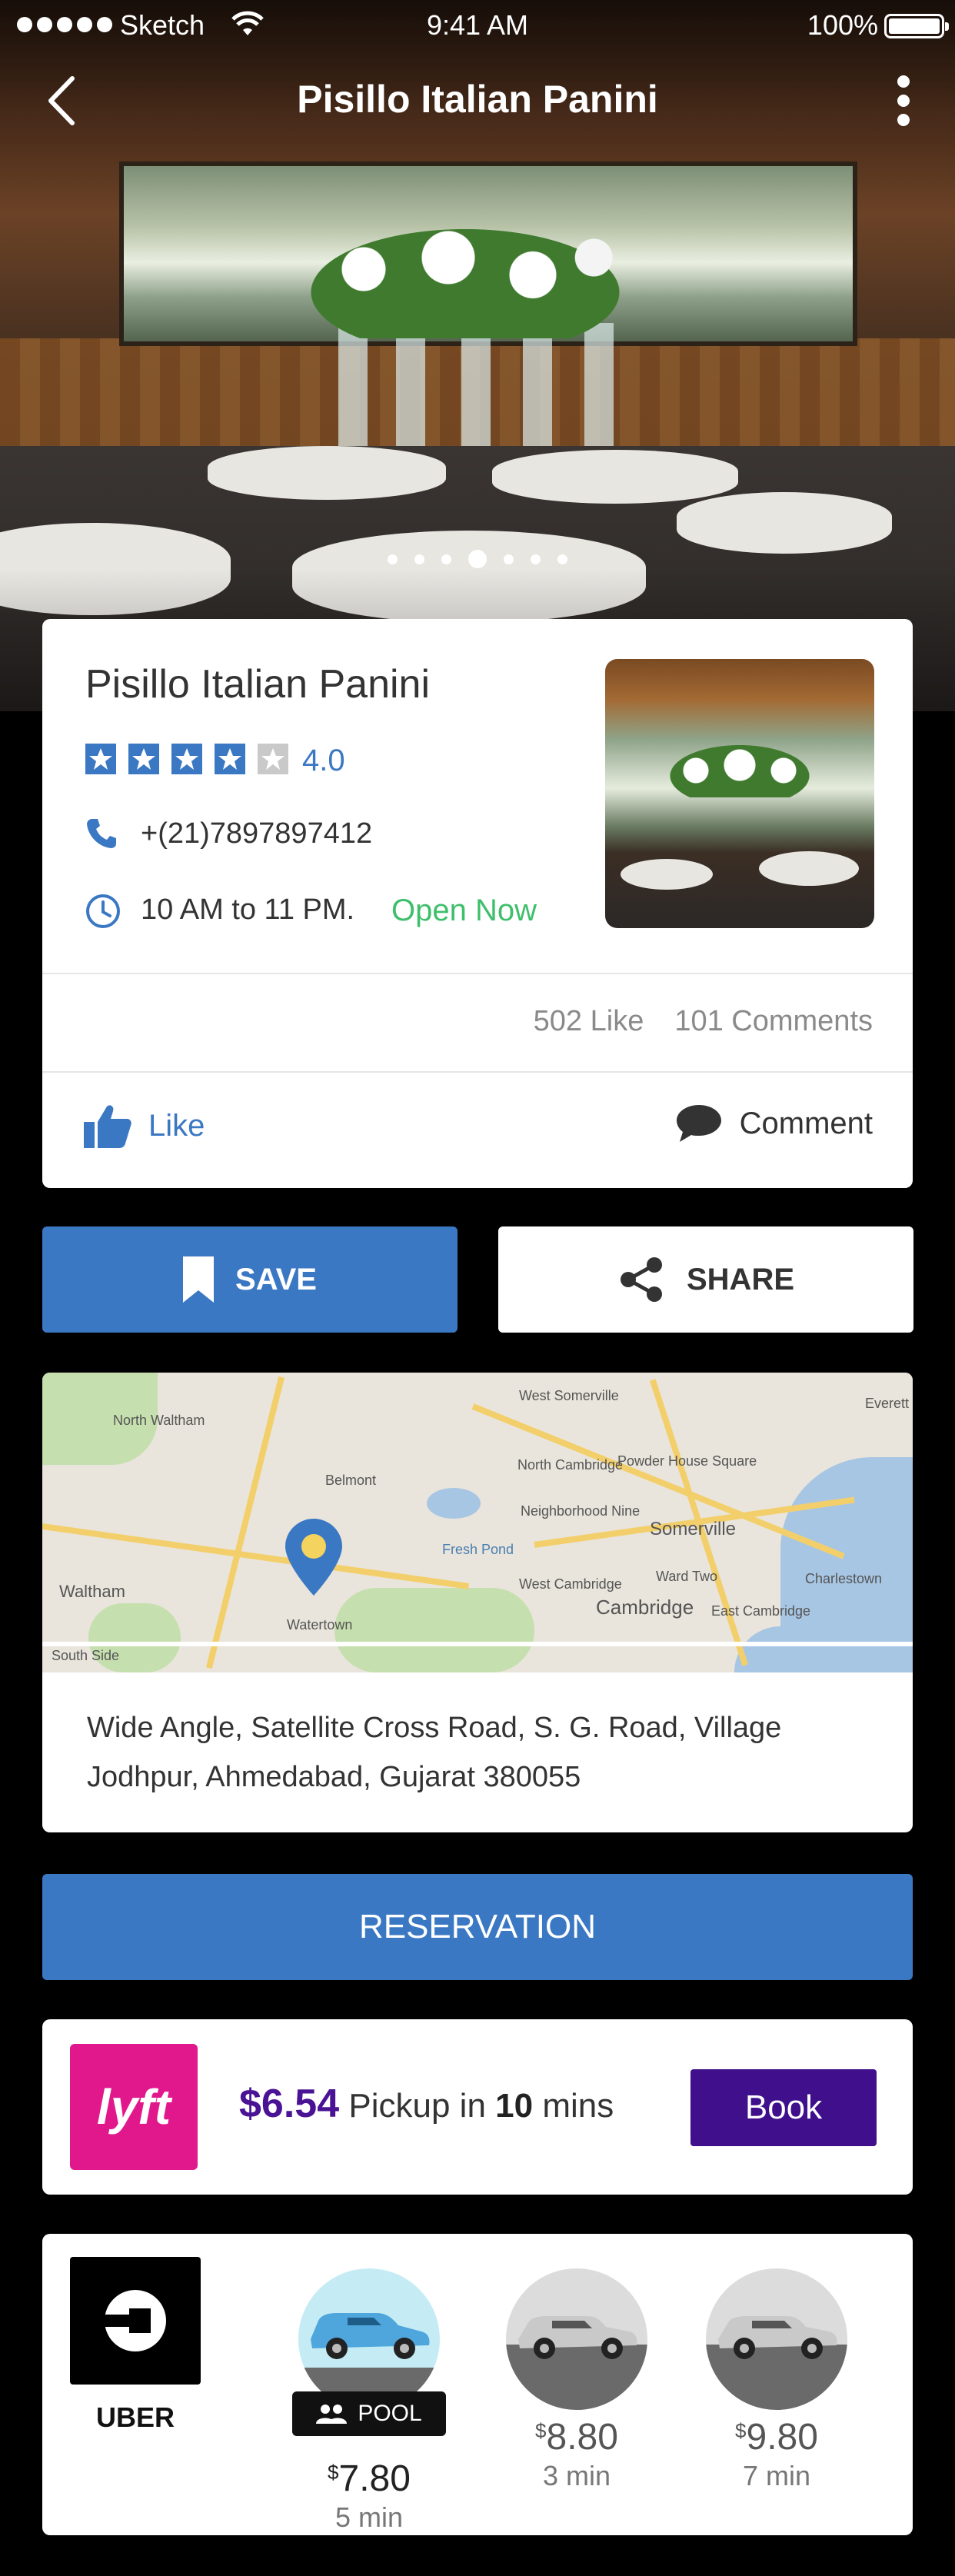 This screenshot has width=955, height=2576. I want to click on like-button: Like, so click(144, 1126).